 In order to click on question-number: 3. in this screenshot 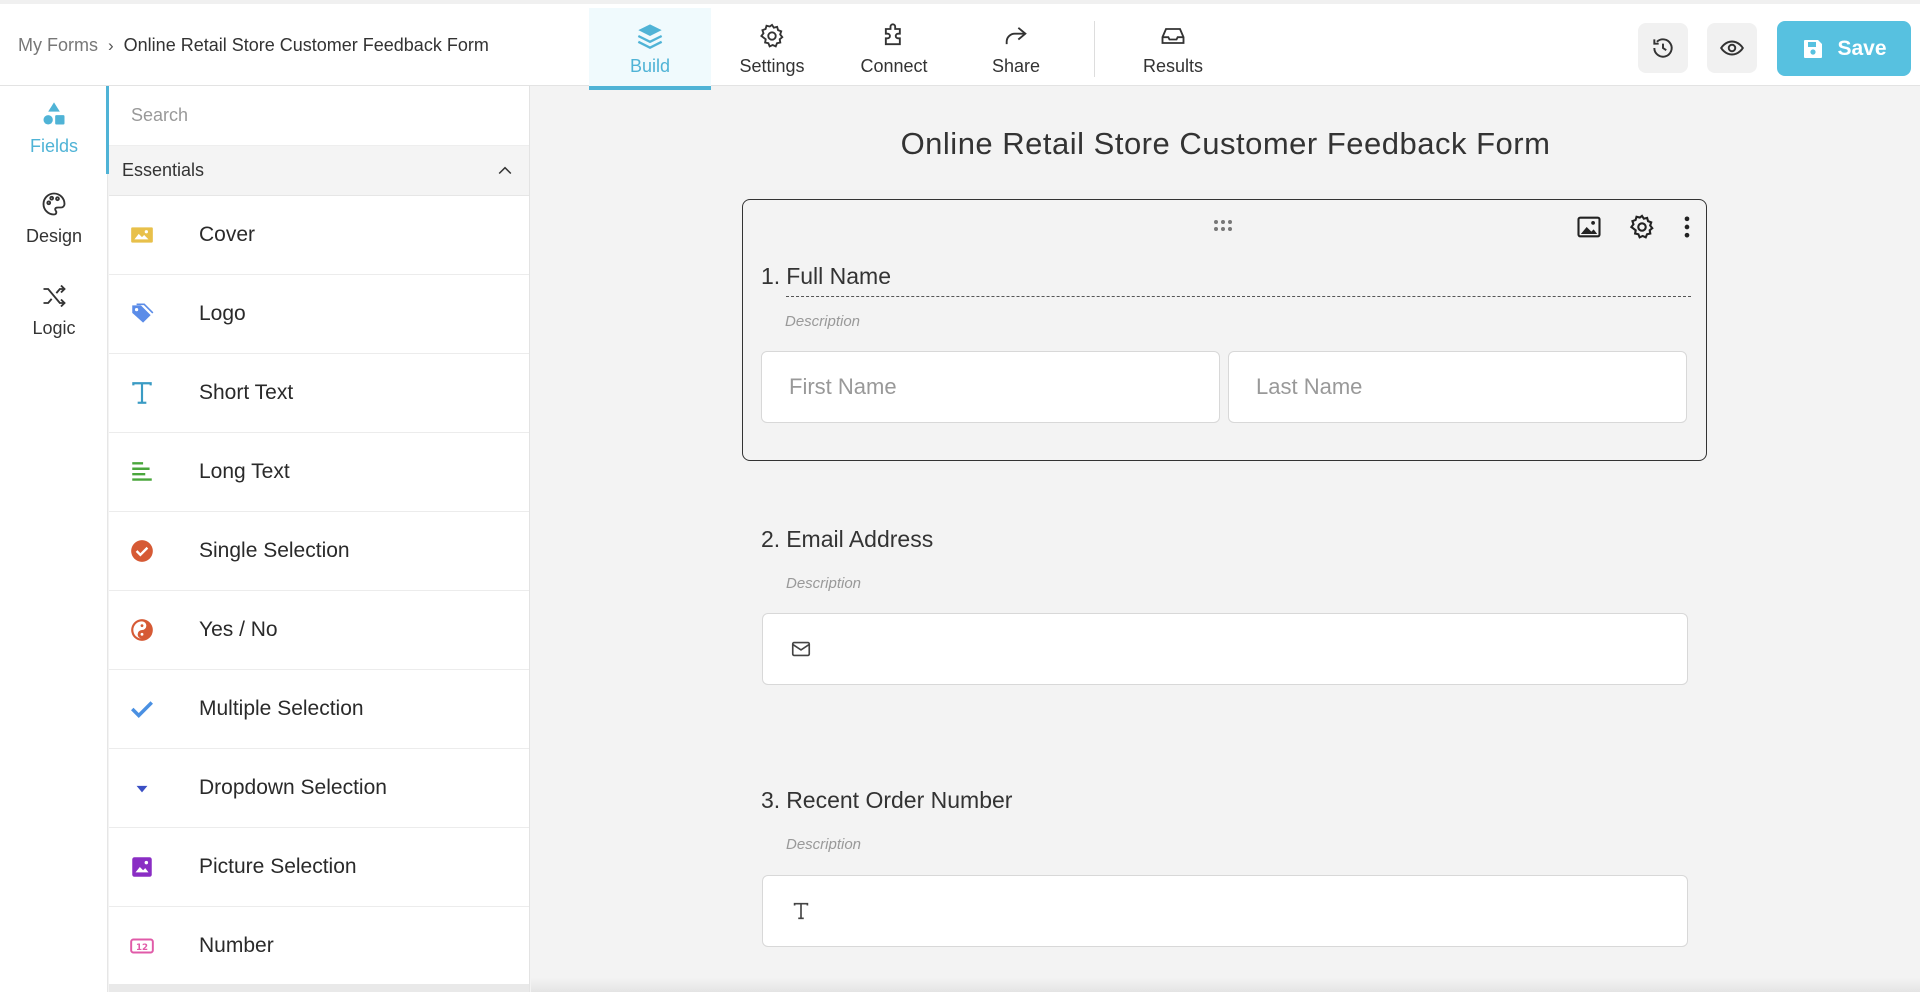, I will do `click(771, 800)`.